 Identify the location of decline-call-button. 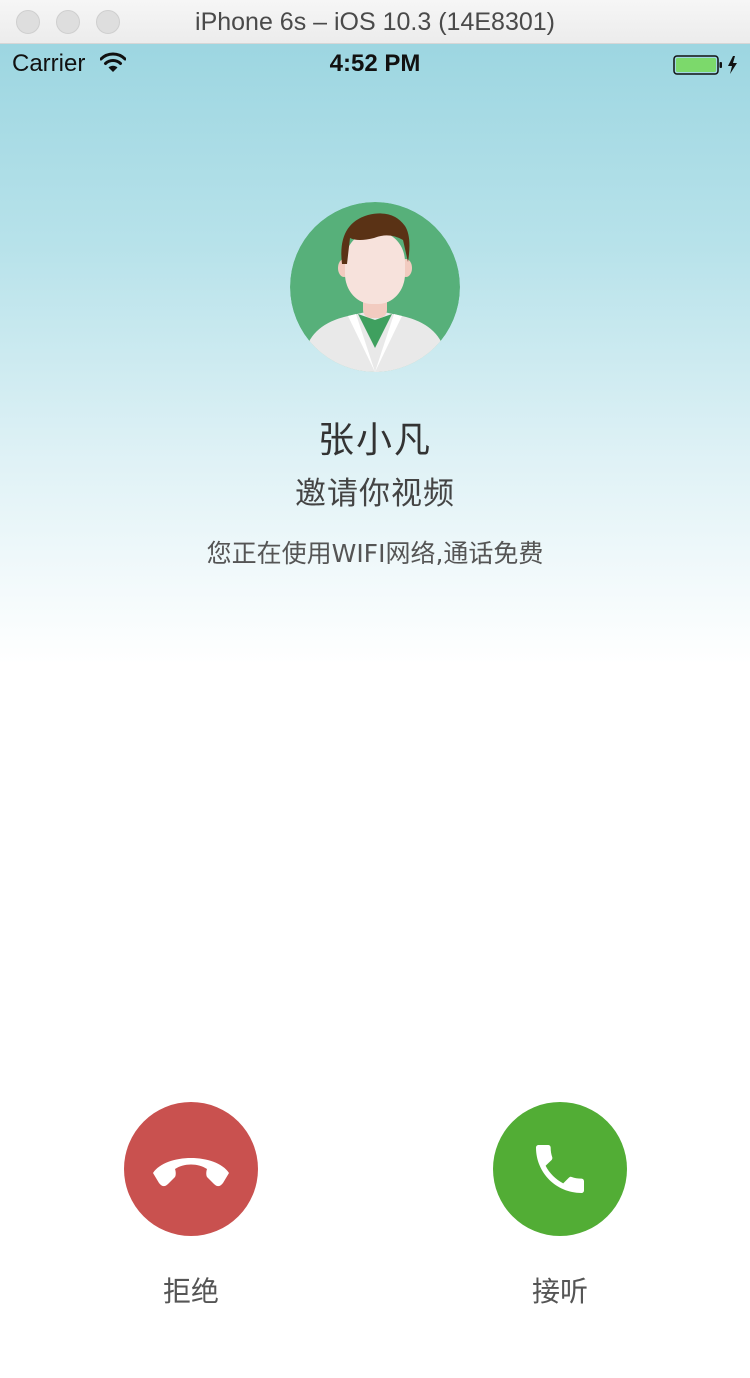
(191, 1169).